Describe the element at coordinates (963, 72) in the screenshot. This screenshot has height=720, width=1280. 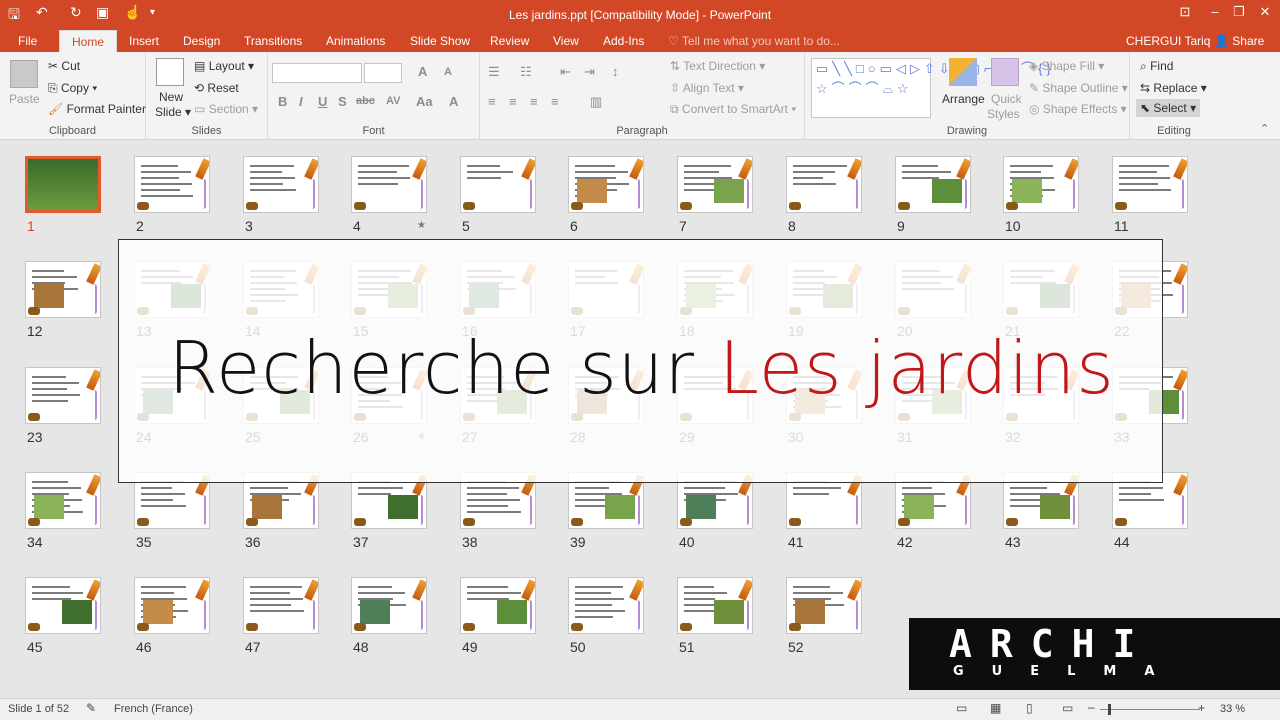
I see `arrange-icon` at that location.